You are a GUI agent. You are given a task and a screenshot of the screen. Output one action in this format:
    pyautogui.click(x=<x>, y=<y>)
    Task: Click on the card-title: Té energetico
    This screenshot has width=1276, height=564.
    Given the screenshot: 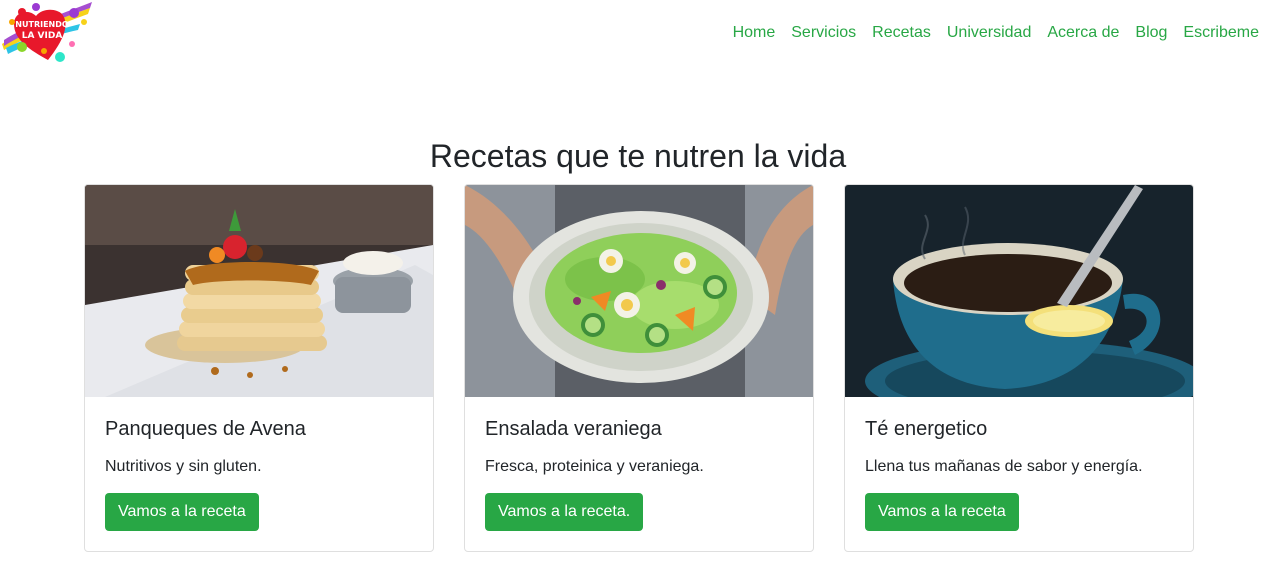 What is the action you would take?
    pyautogui.click(x=926, y=429)
    